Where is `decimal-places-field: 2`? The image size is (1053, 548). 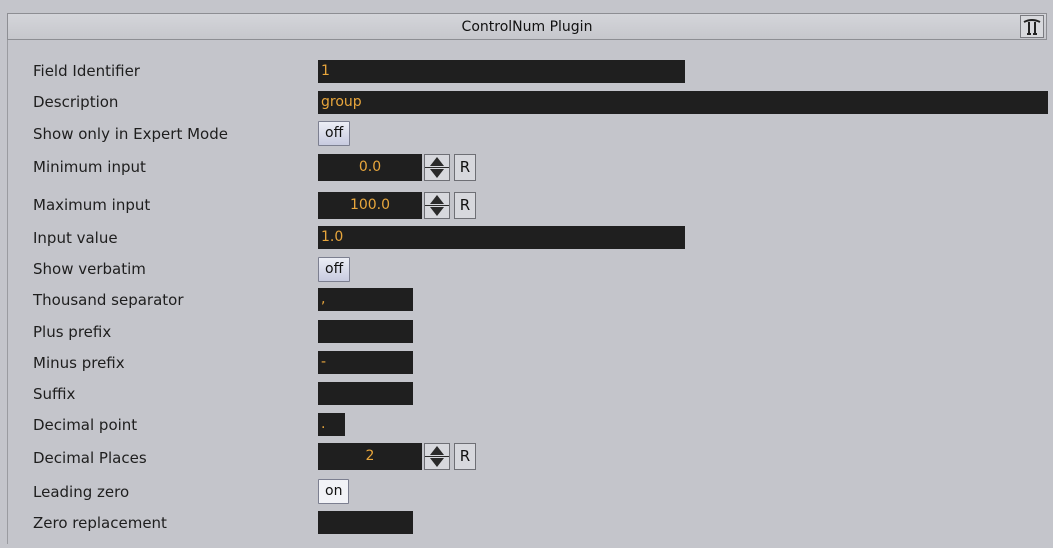
decimal-places-field: 2 is located at coordinates (370, 456).